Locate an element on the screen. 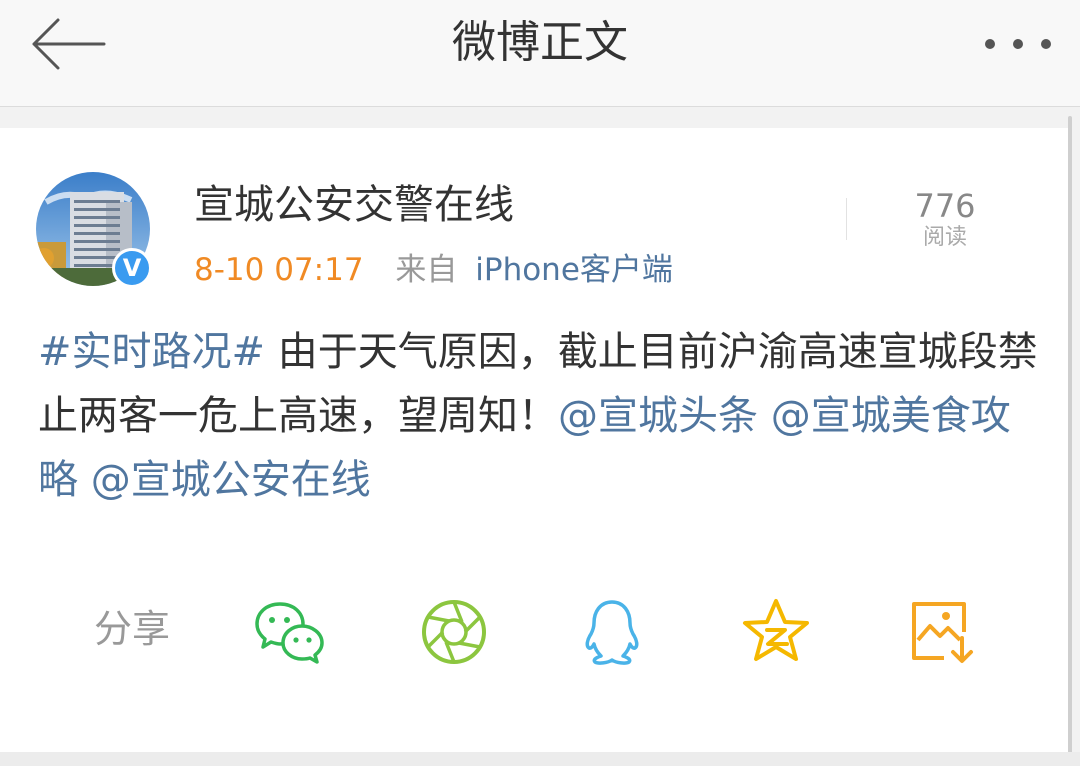 The width and height of the screenshot is (1080, 766). scrollbar is located at coordinates (1070, 436).